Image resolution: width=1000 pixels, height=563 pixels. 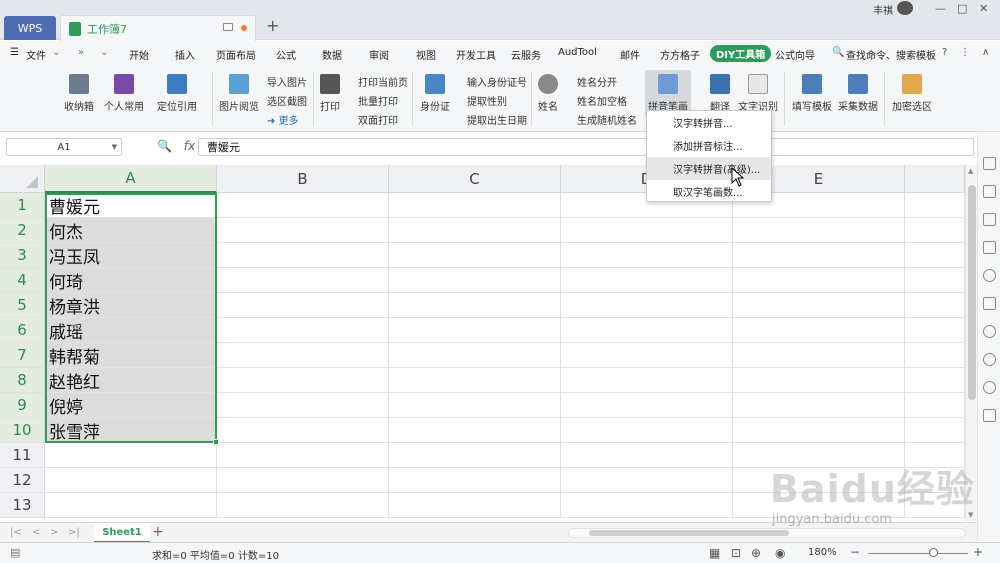 What do you see at coordinates (239, 93) in the screenshot?
I see `picture-view-button: 图片阅览` at bounding box center [239, 93].